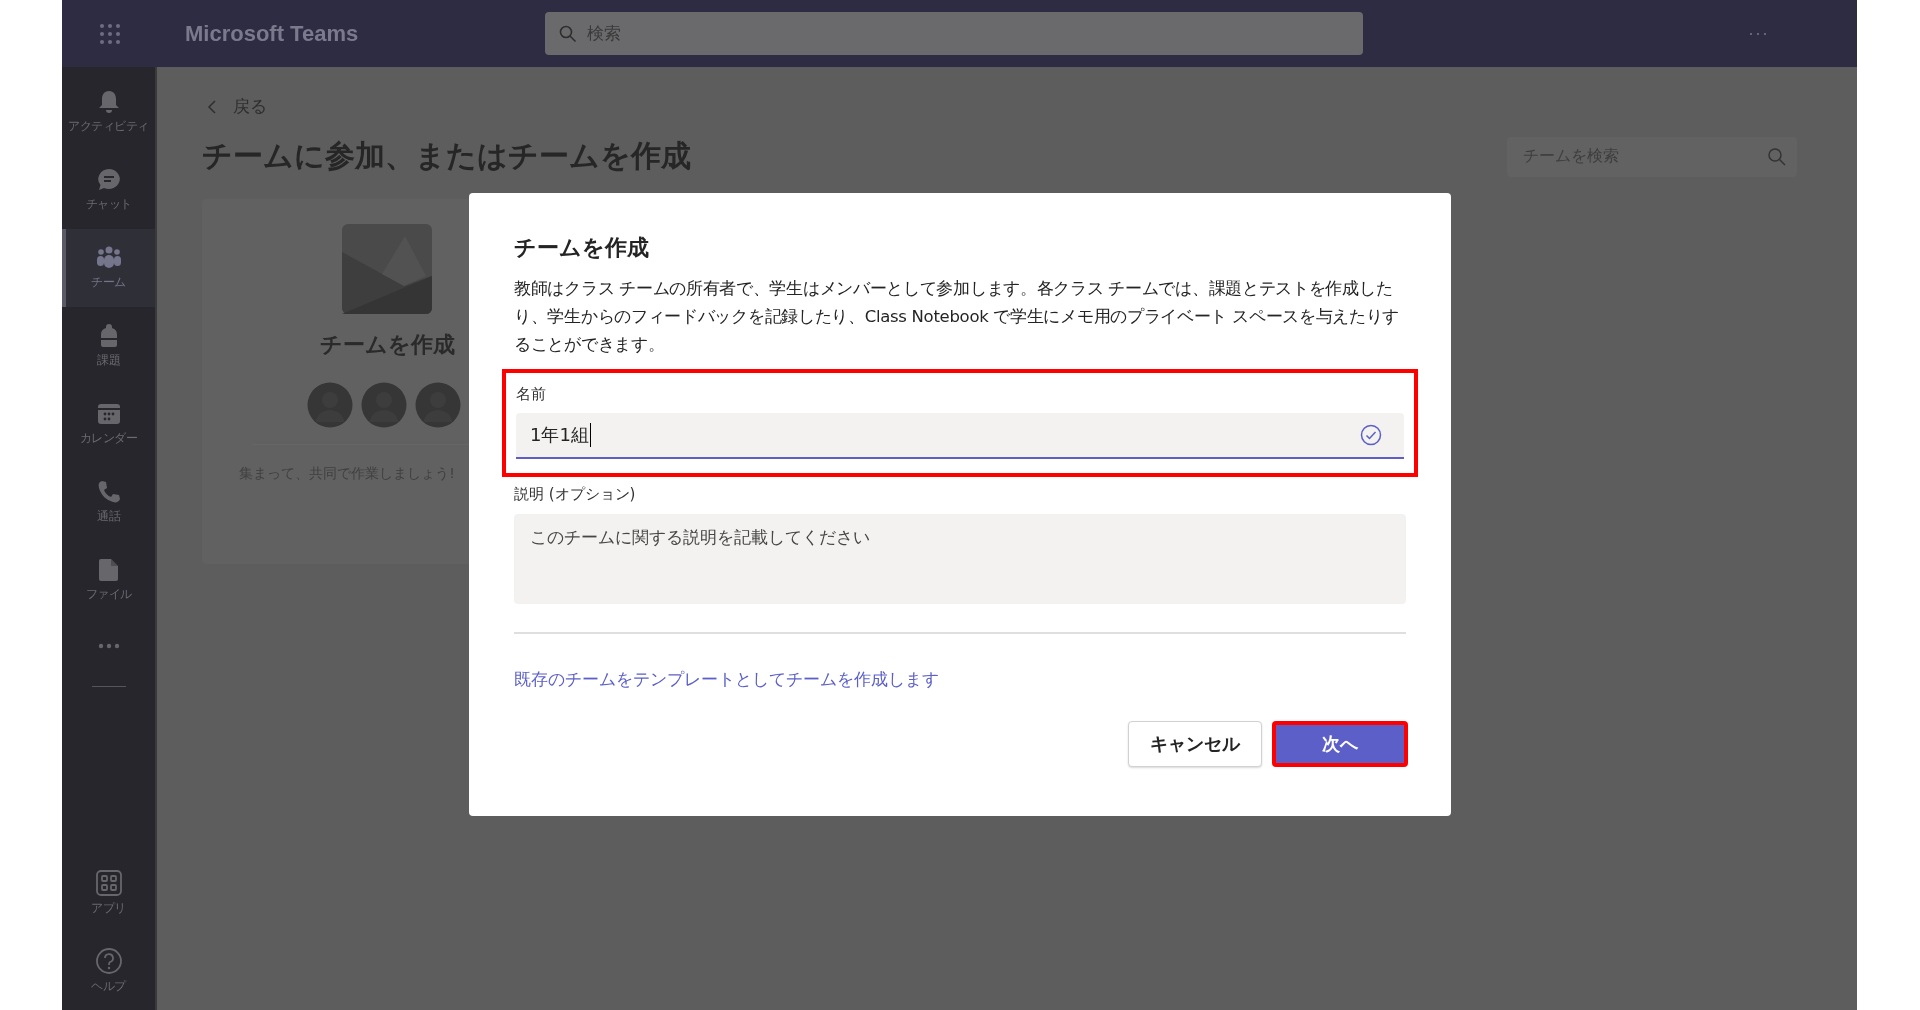 This screenshot has height=1010, width=1920. I want to click on sidebar-item: アプリ, so click(108, 893).